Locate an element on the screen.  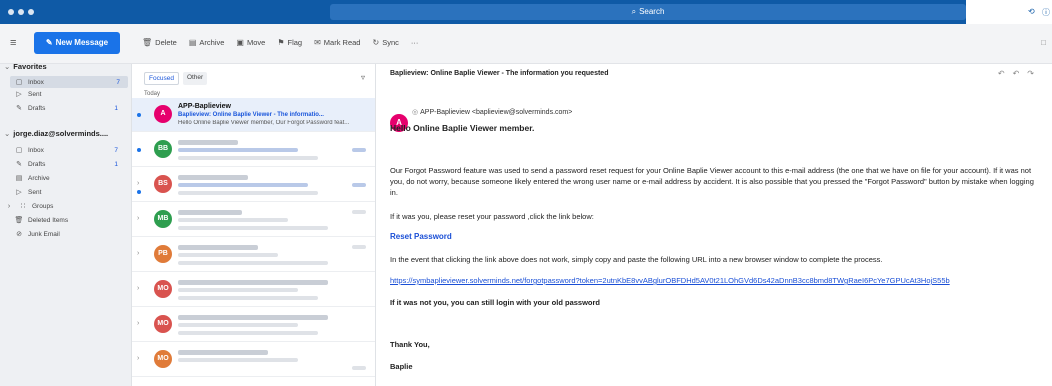
reply-icon: ↶ is located at coordinates (1001, 73).